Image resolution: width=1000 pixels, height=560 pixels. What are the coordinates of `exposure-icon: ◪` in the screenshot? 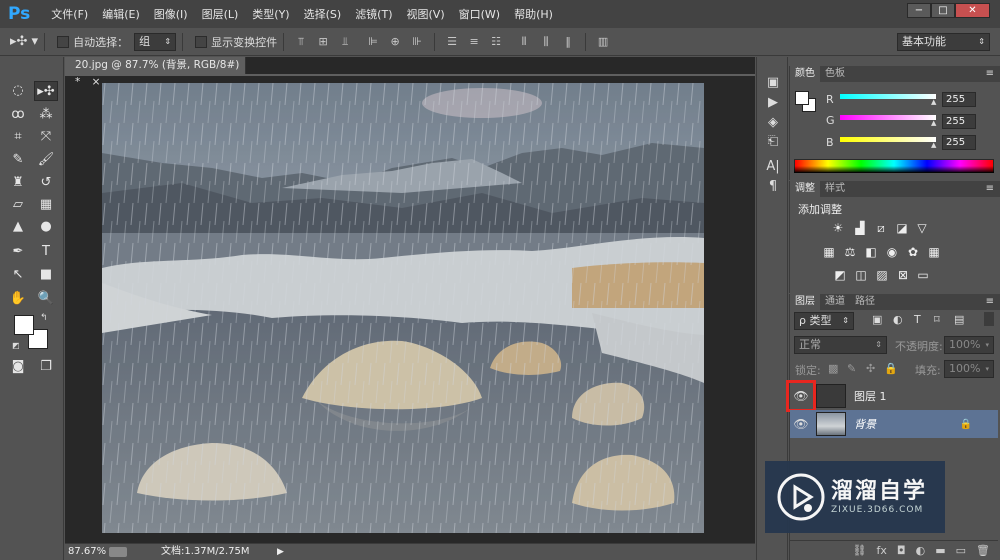 It's located at (902, 228).